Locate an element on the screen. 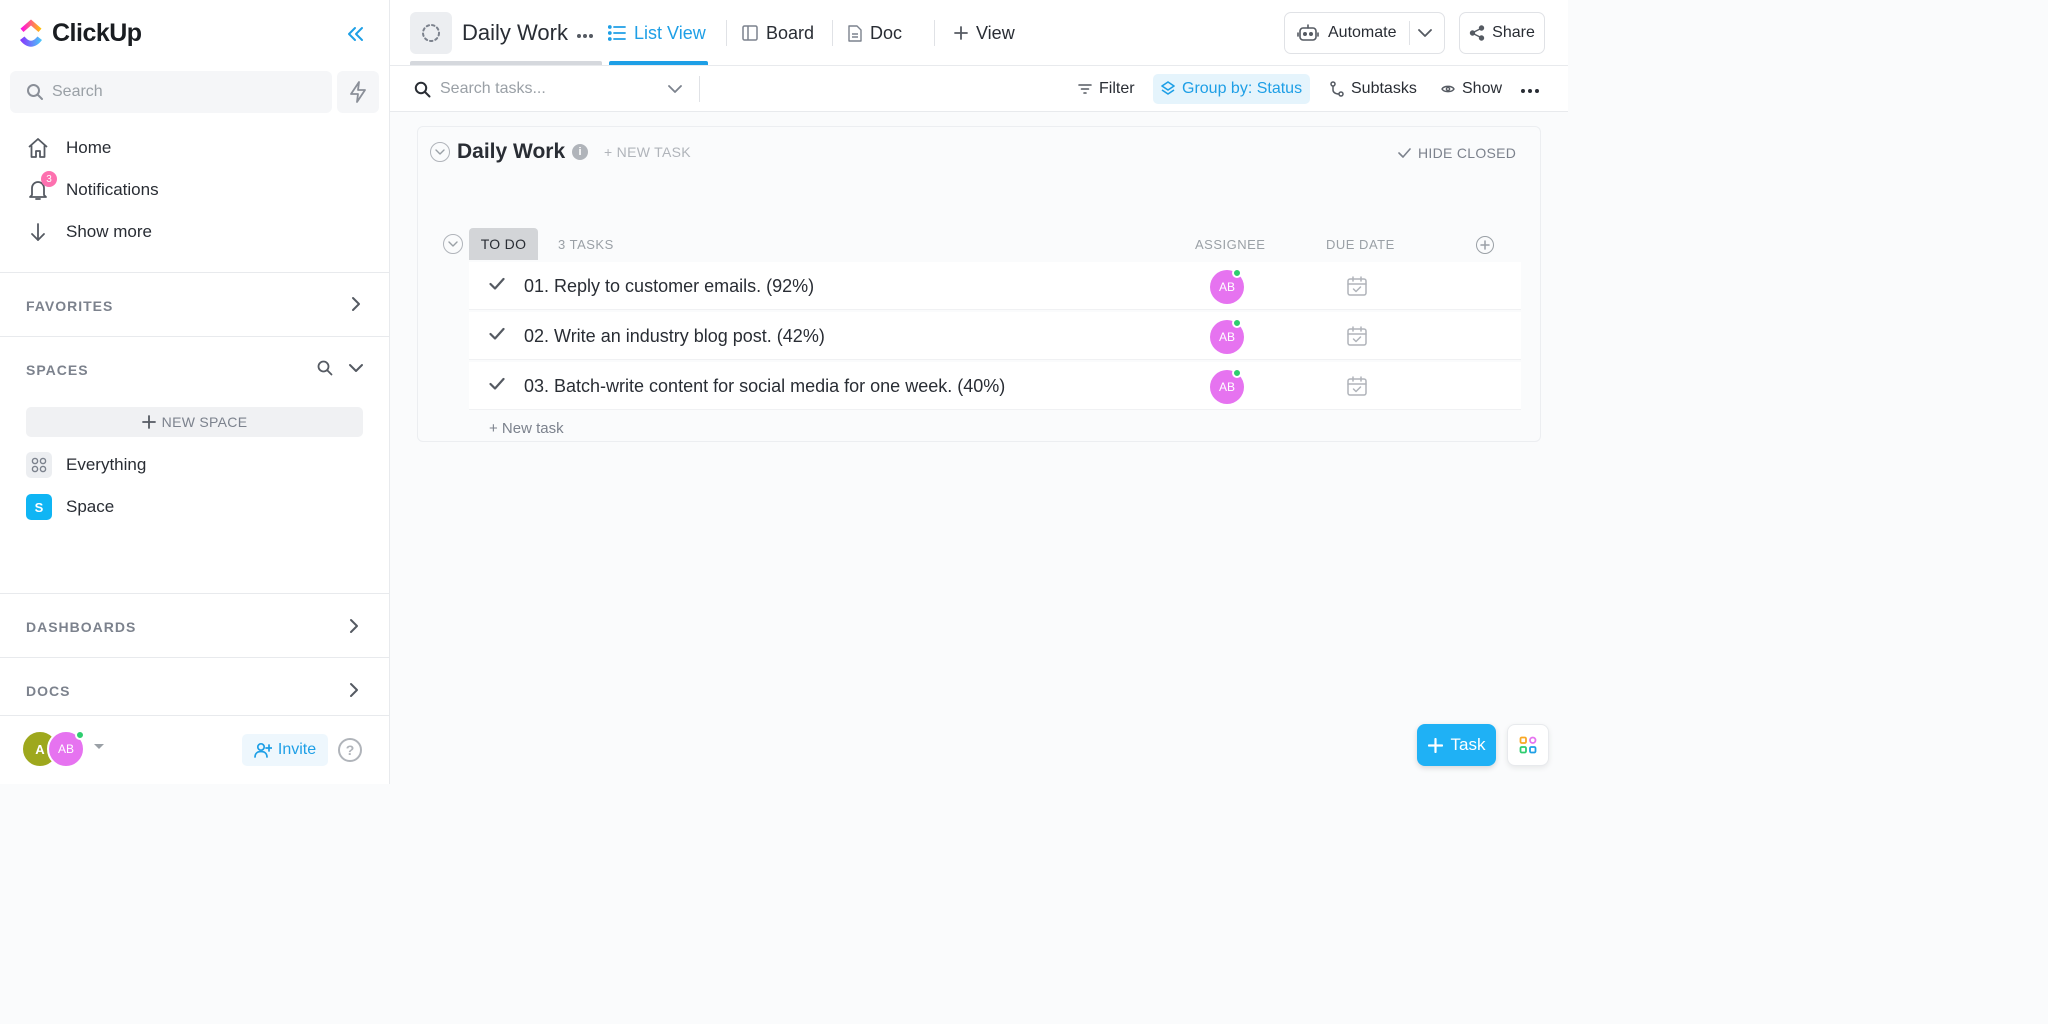 The image size is (2048, 1024). apps-button is located at coordinates (1528, 745).